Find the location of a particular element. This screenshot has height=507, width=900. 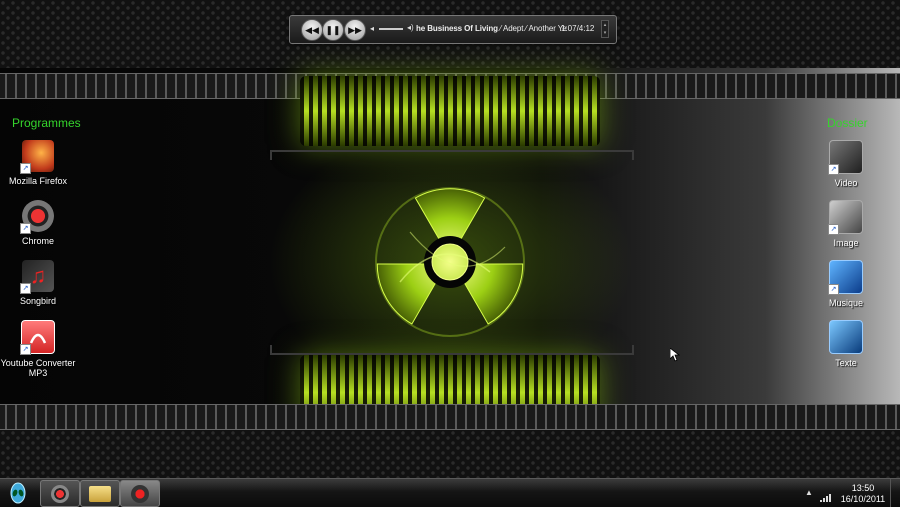

desktop-icon-songbird: ♫ ↗ Songbird is located at coordinates (38, 283).